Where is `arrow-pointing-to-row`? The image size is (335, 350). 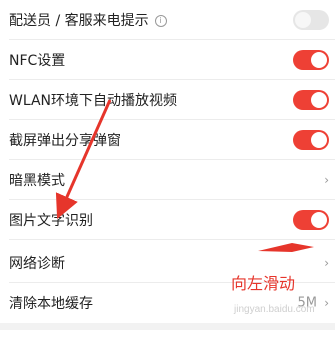 arrow-pointing-to-row is located at coordinates (83, 159).